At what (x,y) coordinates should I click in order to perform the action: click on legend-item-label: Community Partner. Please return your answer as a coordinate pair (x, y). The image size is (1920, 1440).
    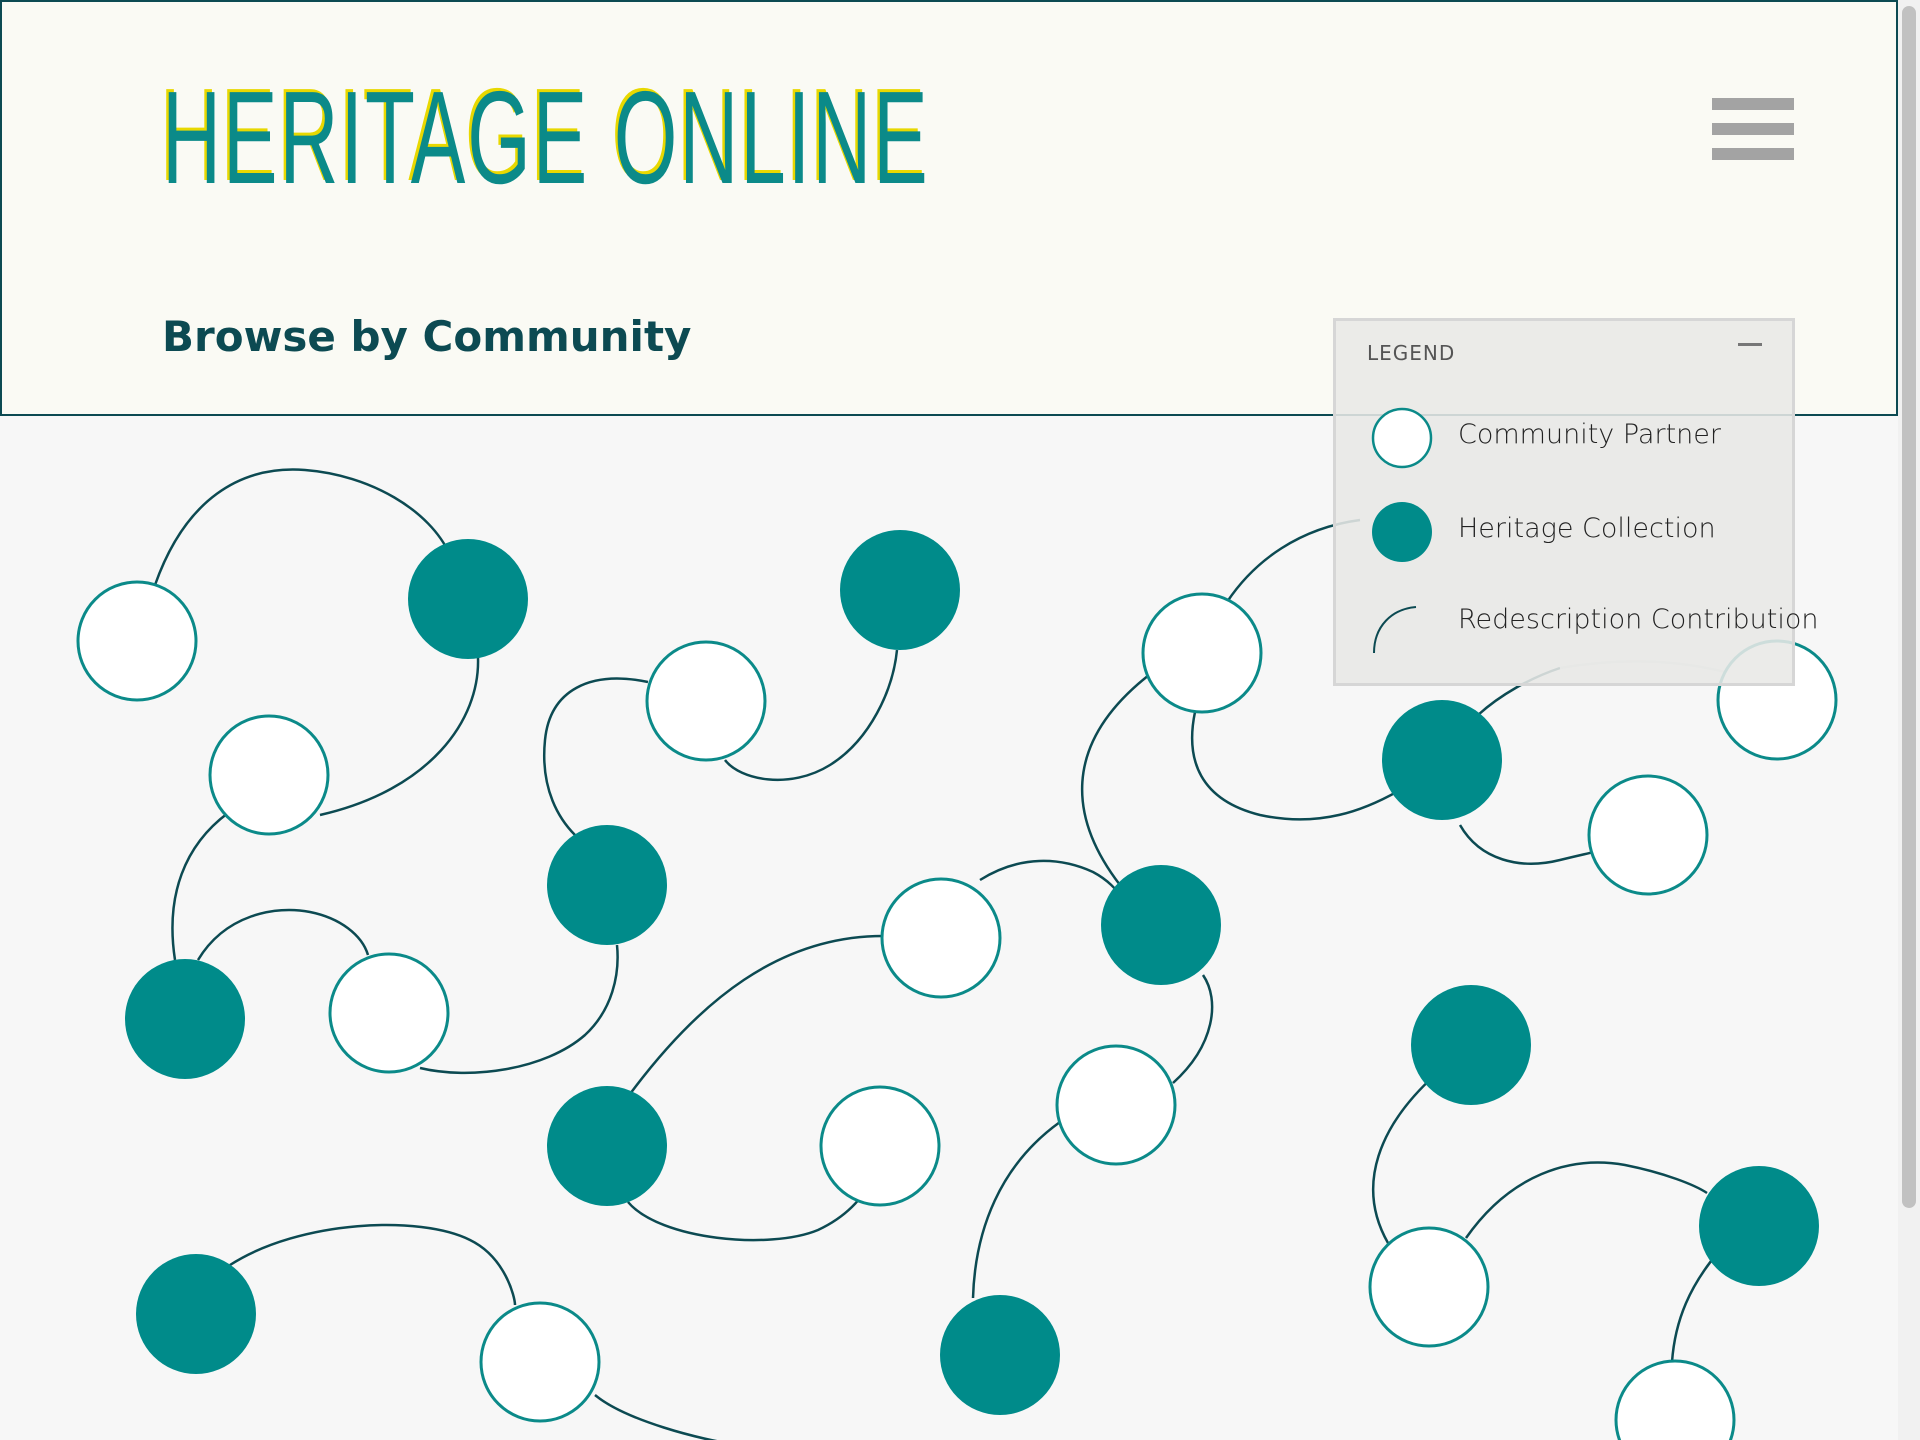
    Looking at the image, I should click on (1589, 434).